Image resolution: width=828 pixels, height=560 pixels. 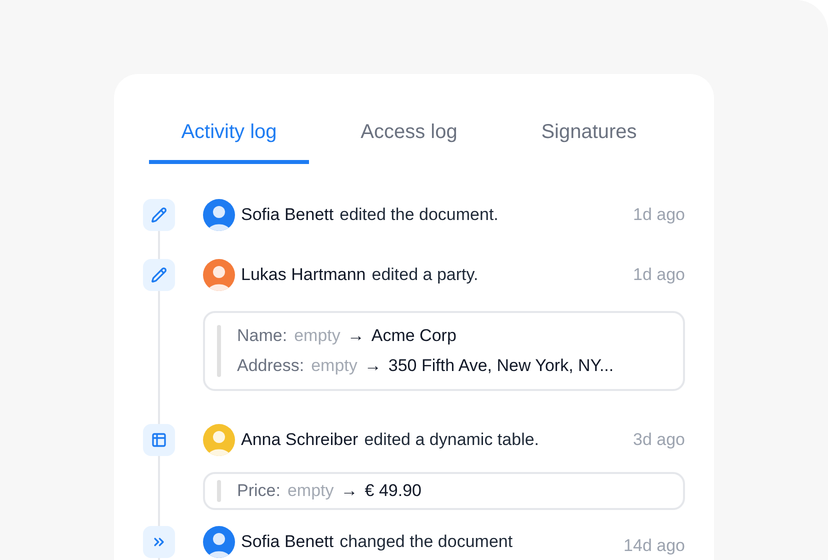 What do you see at coordinates (659, 440) in the screenshot?
I see `timestamp: 3d ago` at bounding box center [659, 440].